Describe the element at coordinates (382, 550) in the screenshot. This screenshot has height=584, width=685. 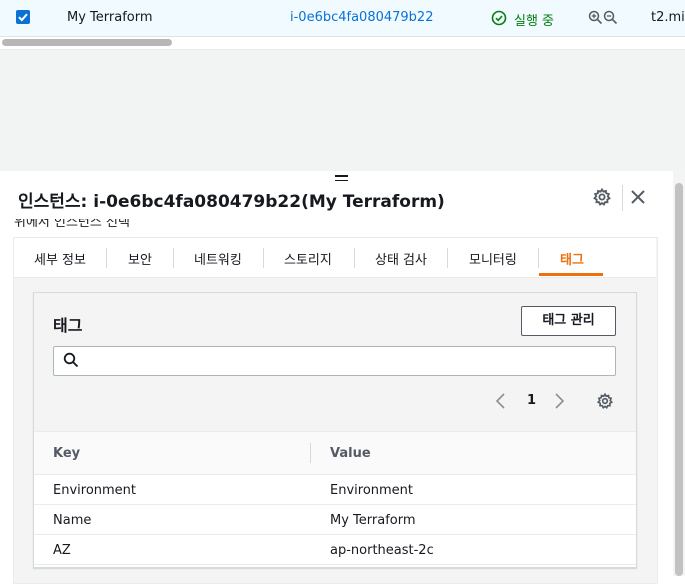
I see `tag-value-cell: ap-northeast-2c` at that location.